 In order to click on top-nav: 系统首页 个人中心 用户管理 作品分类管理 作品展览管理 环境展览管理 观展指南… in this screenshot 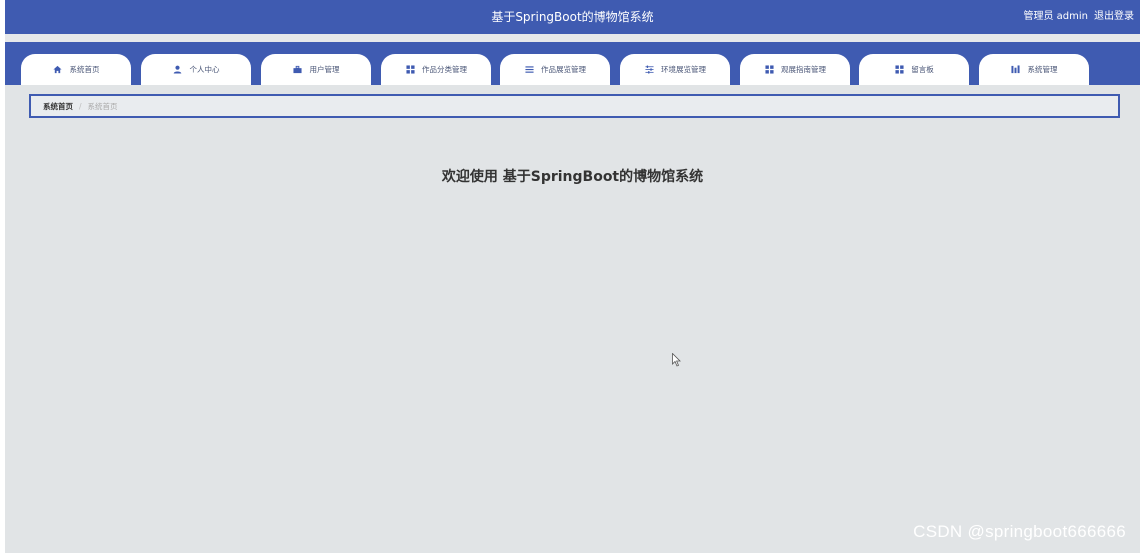, I will do `click(572, 63)`.